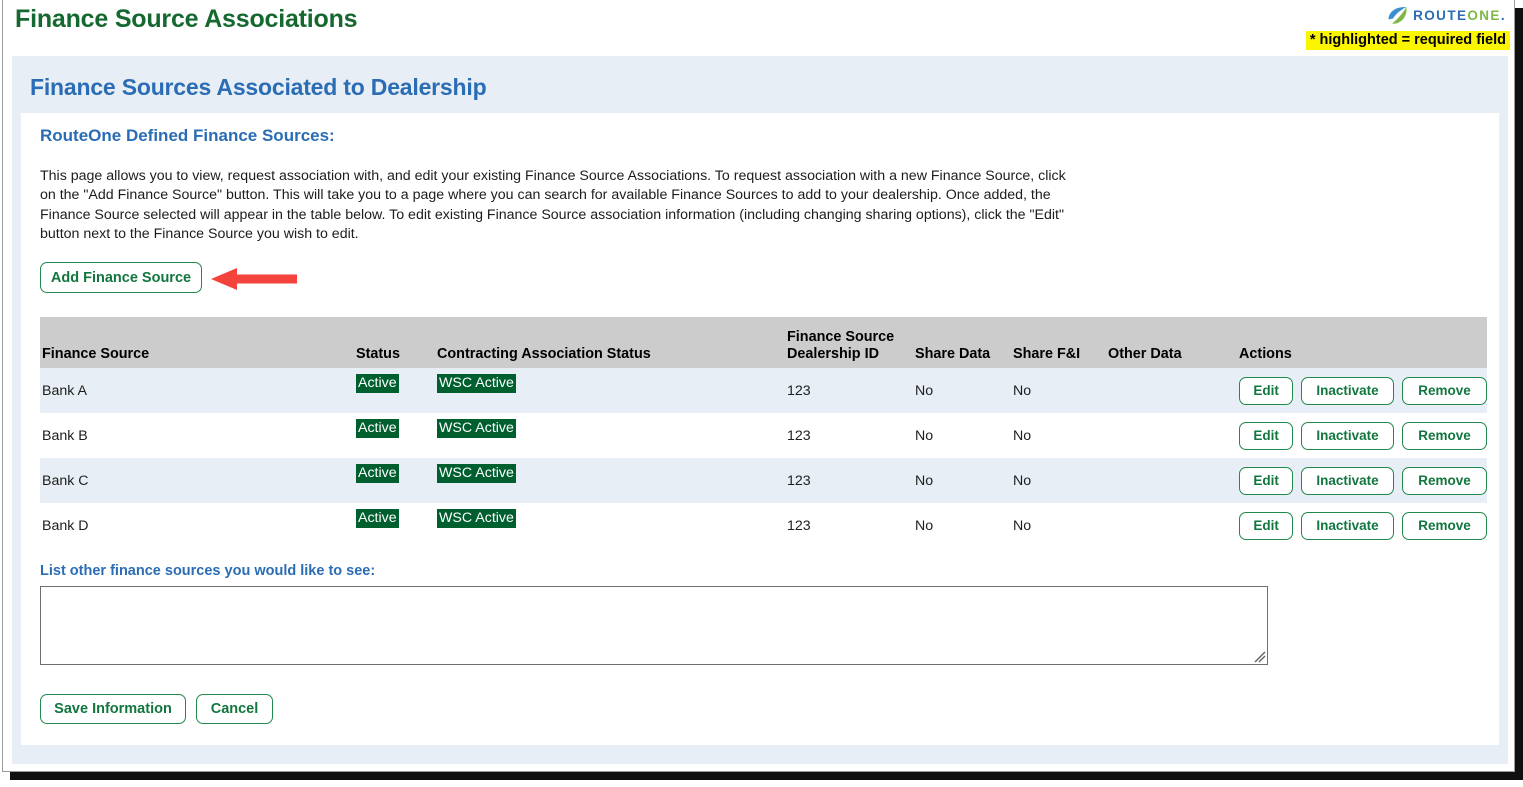 This screenshot has width=1523, height=787. Describe the element at coordinates (198, 390) in the screenshot. I see `cell-finance-source: Bank A` at that location.